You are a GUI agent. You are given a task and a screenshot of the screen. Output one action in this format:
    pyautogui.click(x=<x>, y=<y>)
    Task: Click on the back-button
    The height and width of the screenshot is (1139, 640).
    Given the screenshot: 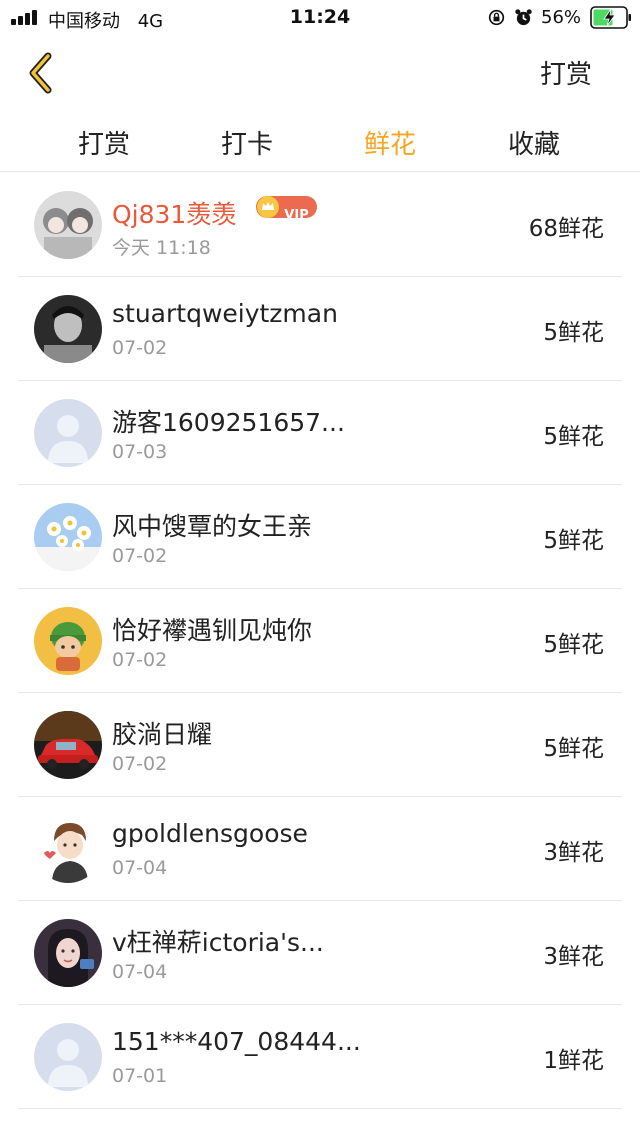 What is the action you would take?
    pyautogui.click(x=42, y=73)
    